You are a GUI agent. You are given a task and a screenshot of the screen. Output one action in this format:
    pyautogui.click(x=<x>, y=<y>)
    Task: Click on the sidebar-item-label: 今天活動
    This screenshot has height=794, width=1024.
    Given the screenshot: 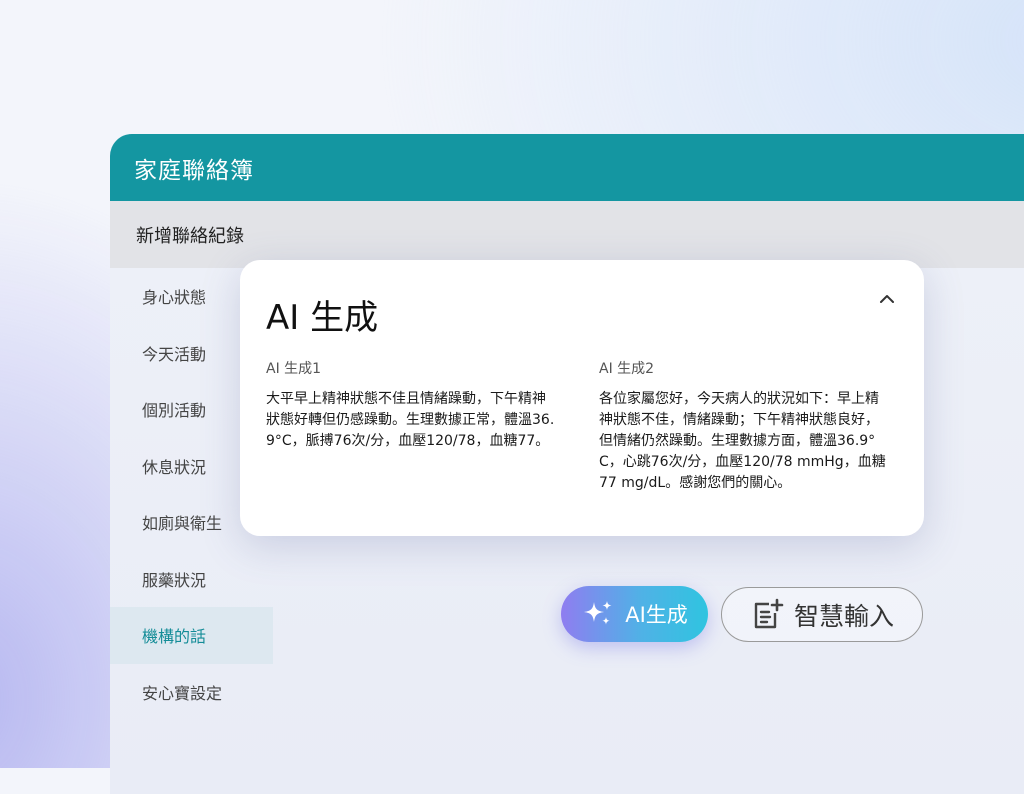 What is the action you would take?
    pyautogui.click(x=174, y=354)
    